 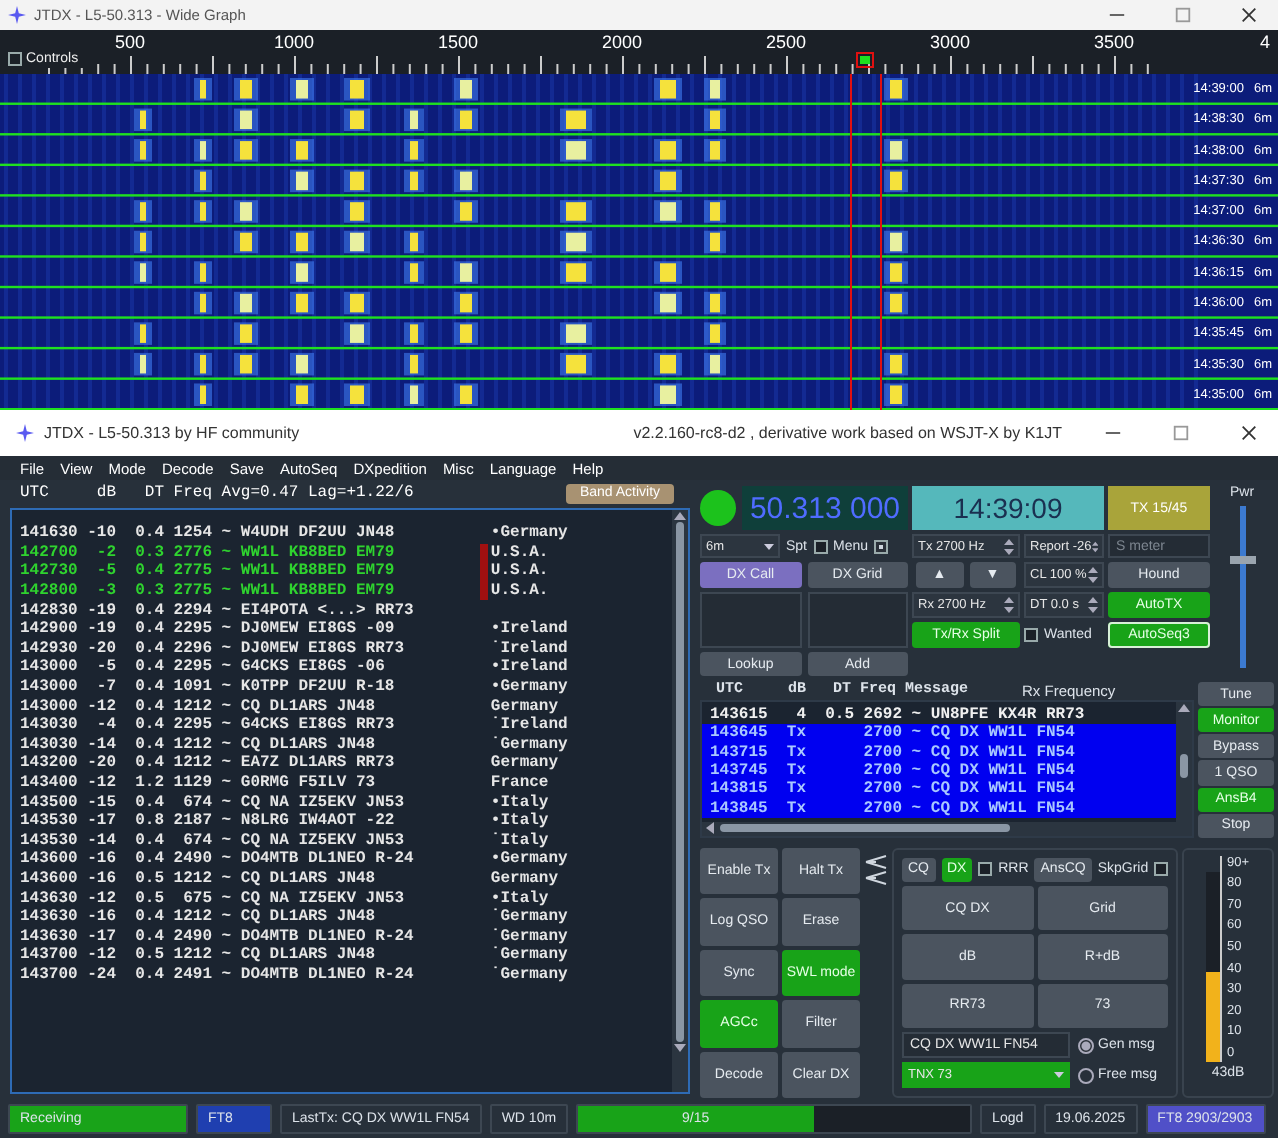 What do you see at coordinates (520, 783) in the screenshot?
I see `table-cell-text: France` at bounding box center [520, 783].